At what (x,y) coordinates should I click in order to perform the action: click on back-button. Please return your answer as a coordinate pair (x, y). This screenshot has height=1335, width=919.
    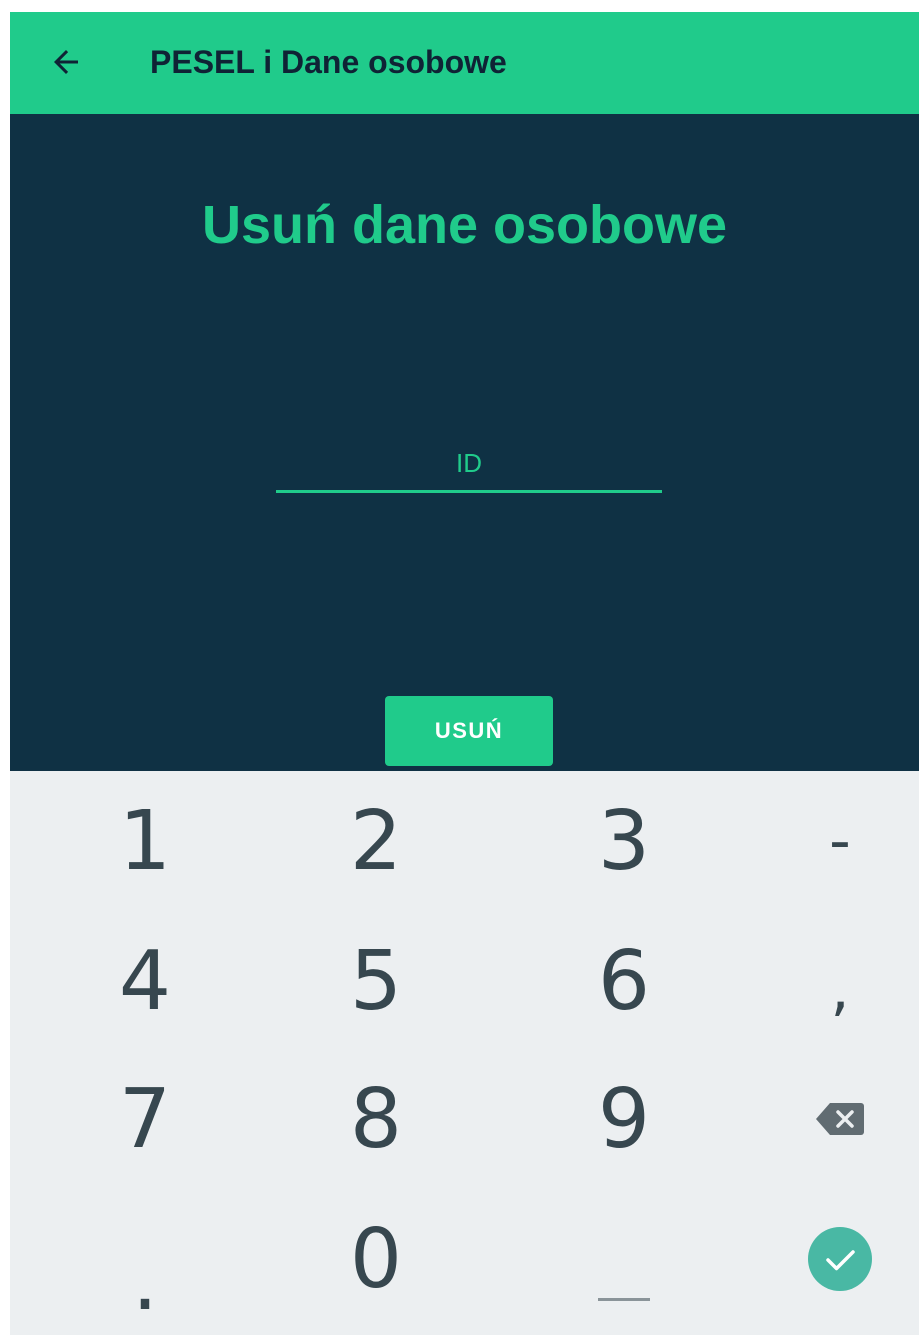
    Looking at the image, I should click on (66, 62).